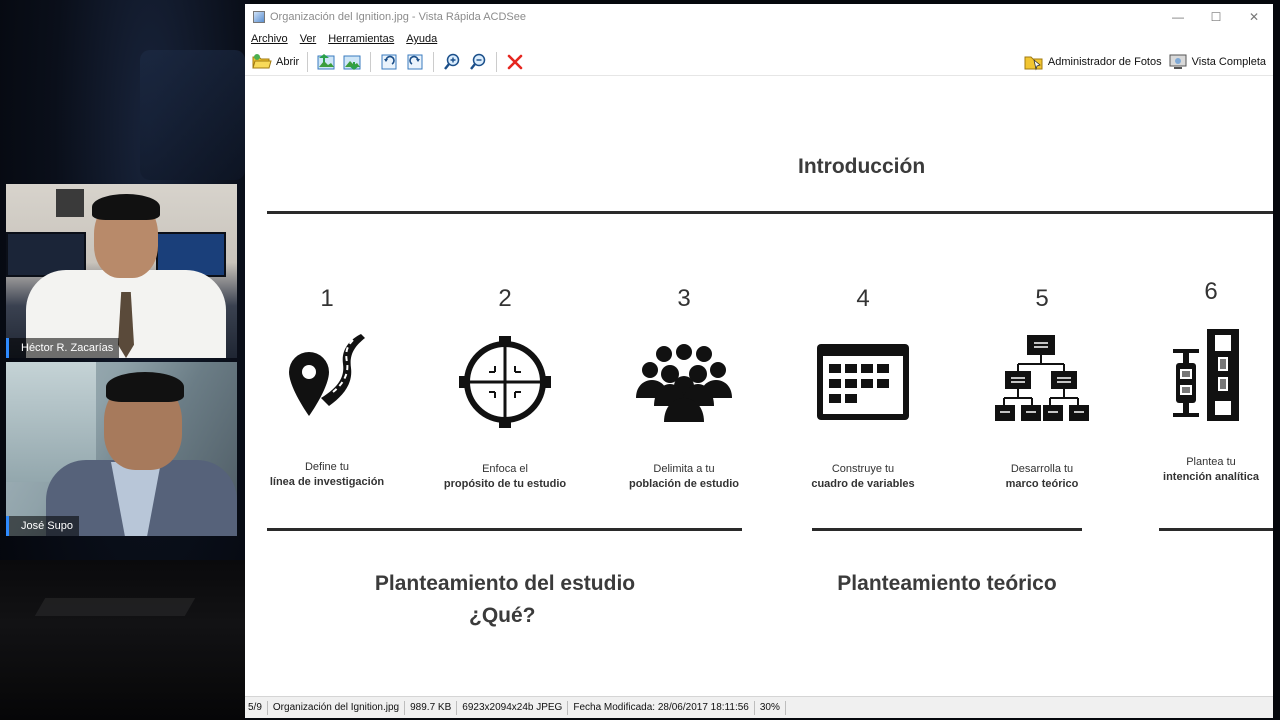 Image resolution: width=1280 pixels, height=720 pixels. Describe the element at coordinates (505, 298) in the screenshot. I see `step-number: 2` at that location.